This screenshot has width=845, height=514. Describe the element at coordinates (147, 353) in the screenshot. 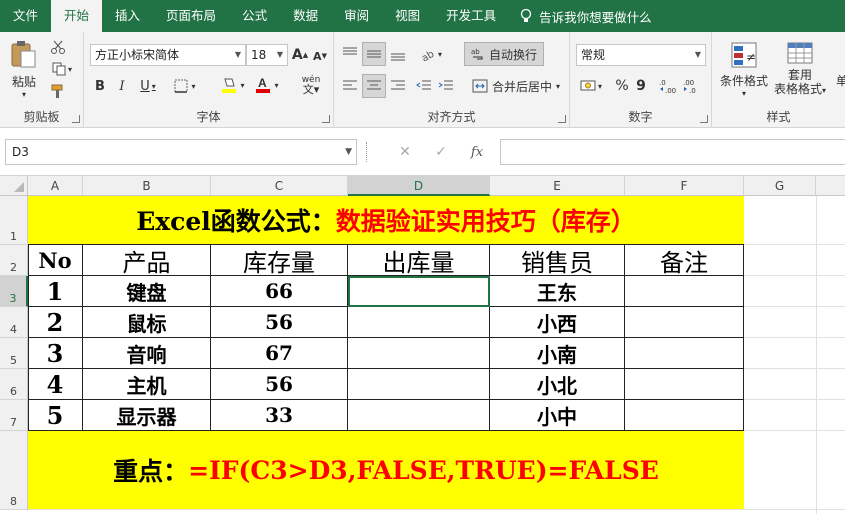

I see `table-cell-product: 音响` at that location.